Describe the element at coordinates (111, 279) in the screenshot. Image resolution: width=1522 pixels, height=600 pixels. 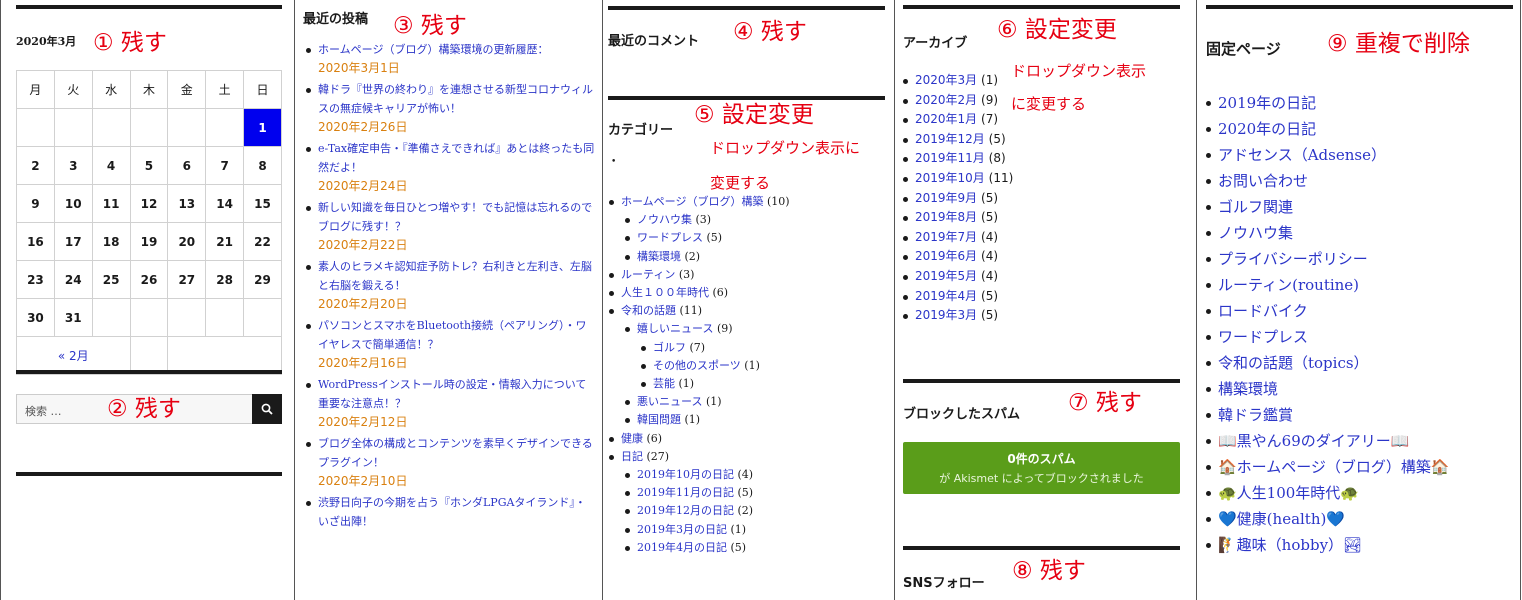
I see `calendar-day: 25` at that location.